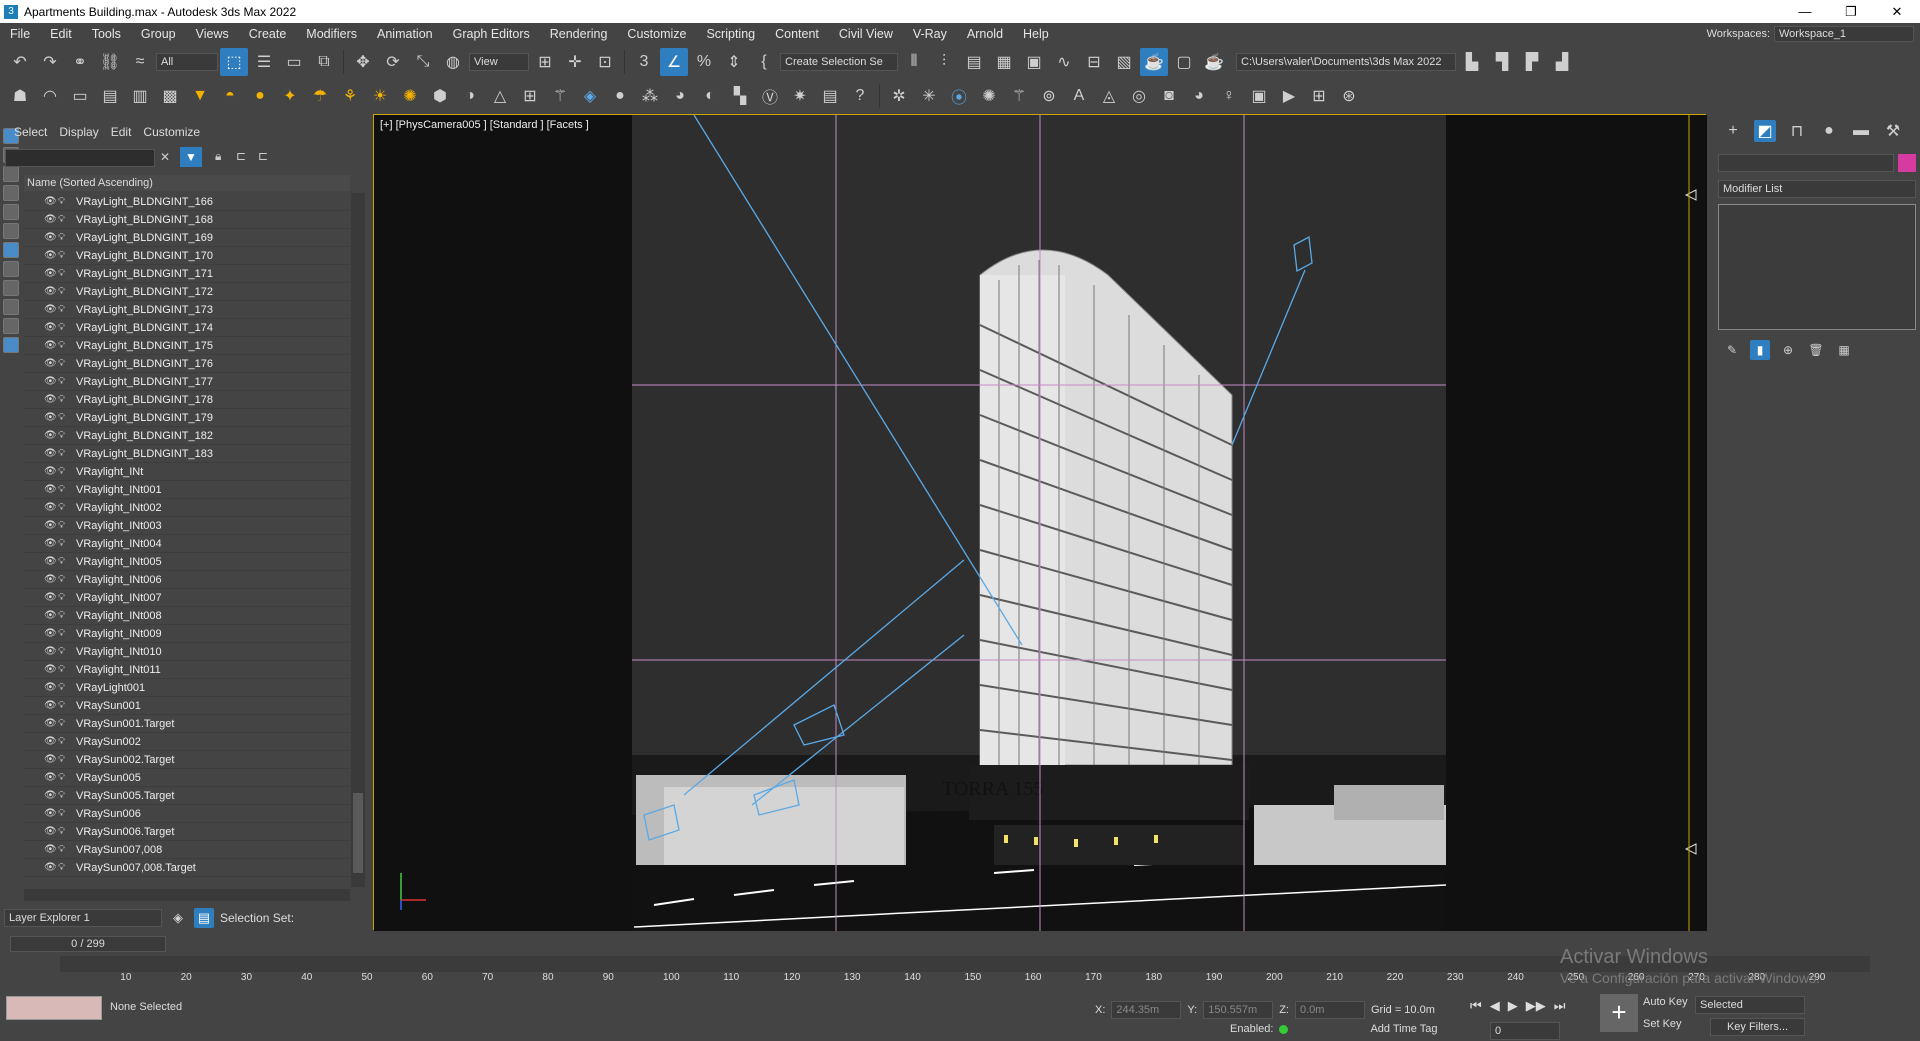  Describe the element at coordinates (78, 132) in the screenshot. I see `explorer-menu-display: Display` at that location.